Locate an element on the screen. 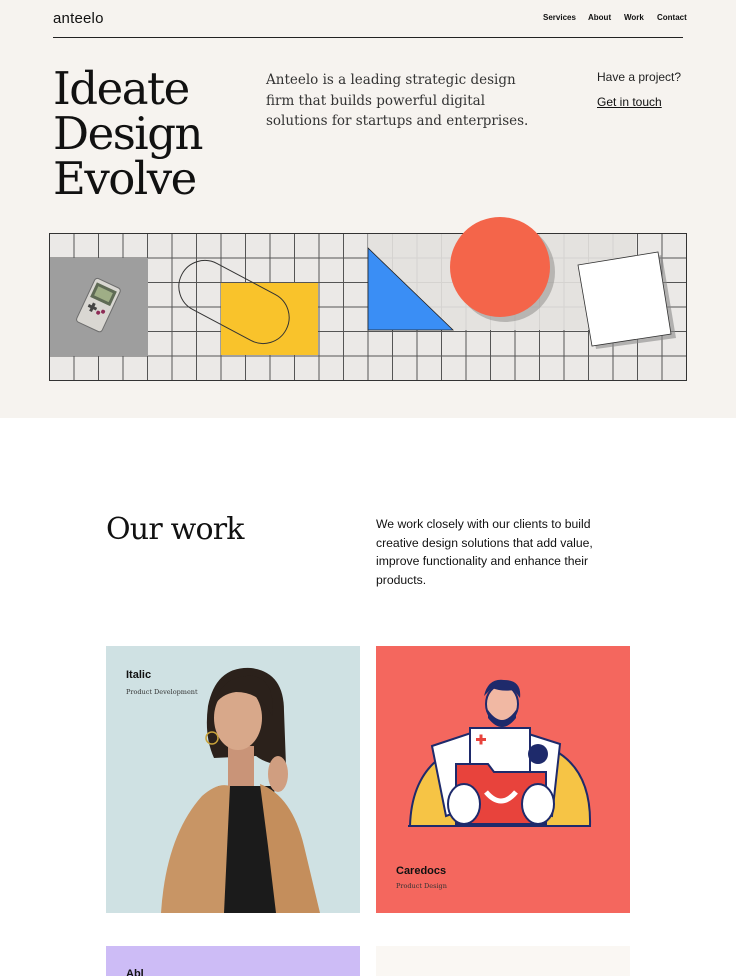 This screenshot has height=976, width=736. coral-circle-shape is located at coordinates (500, 267).